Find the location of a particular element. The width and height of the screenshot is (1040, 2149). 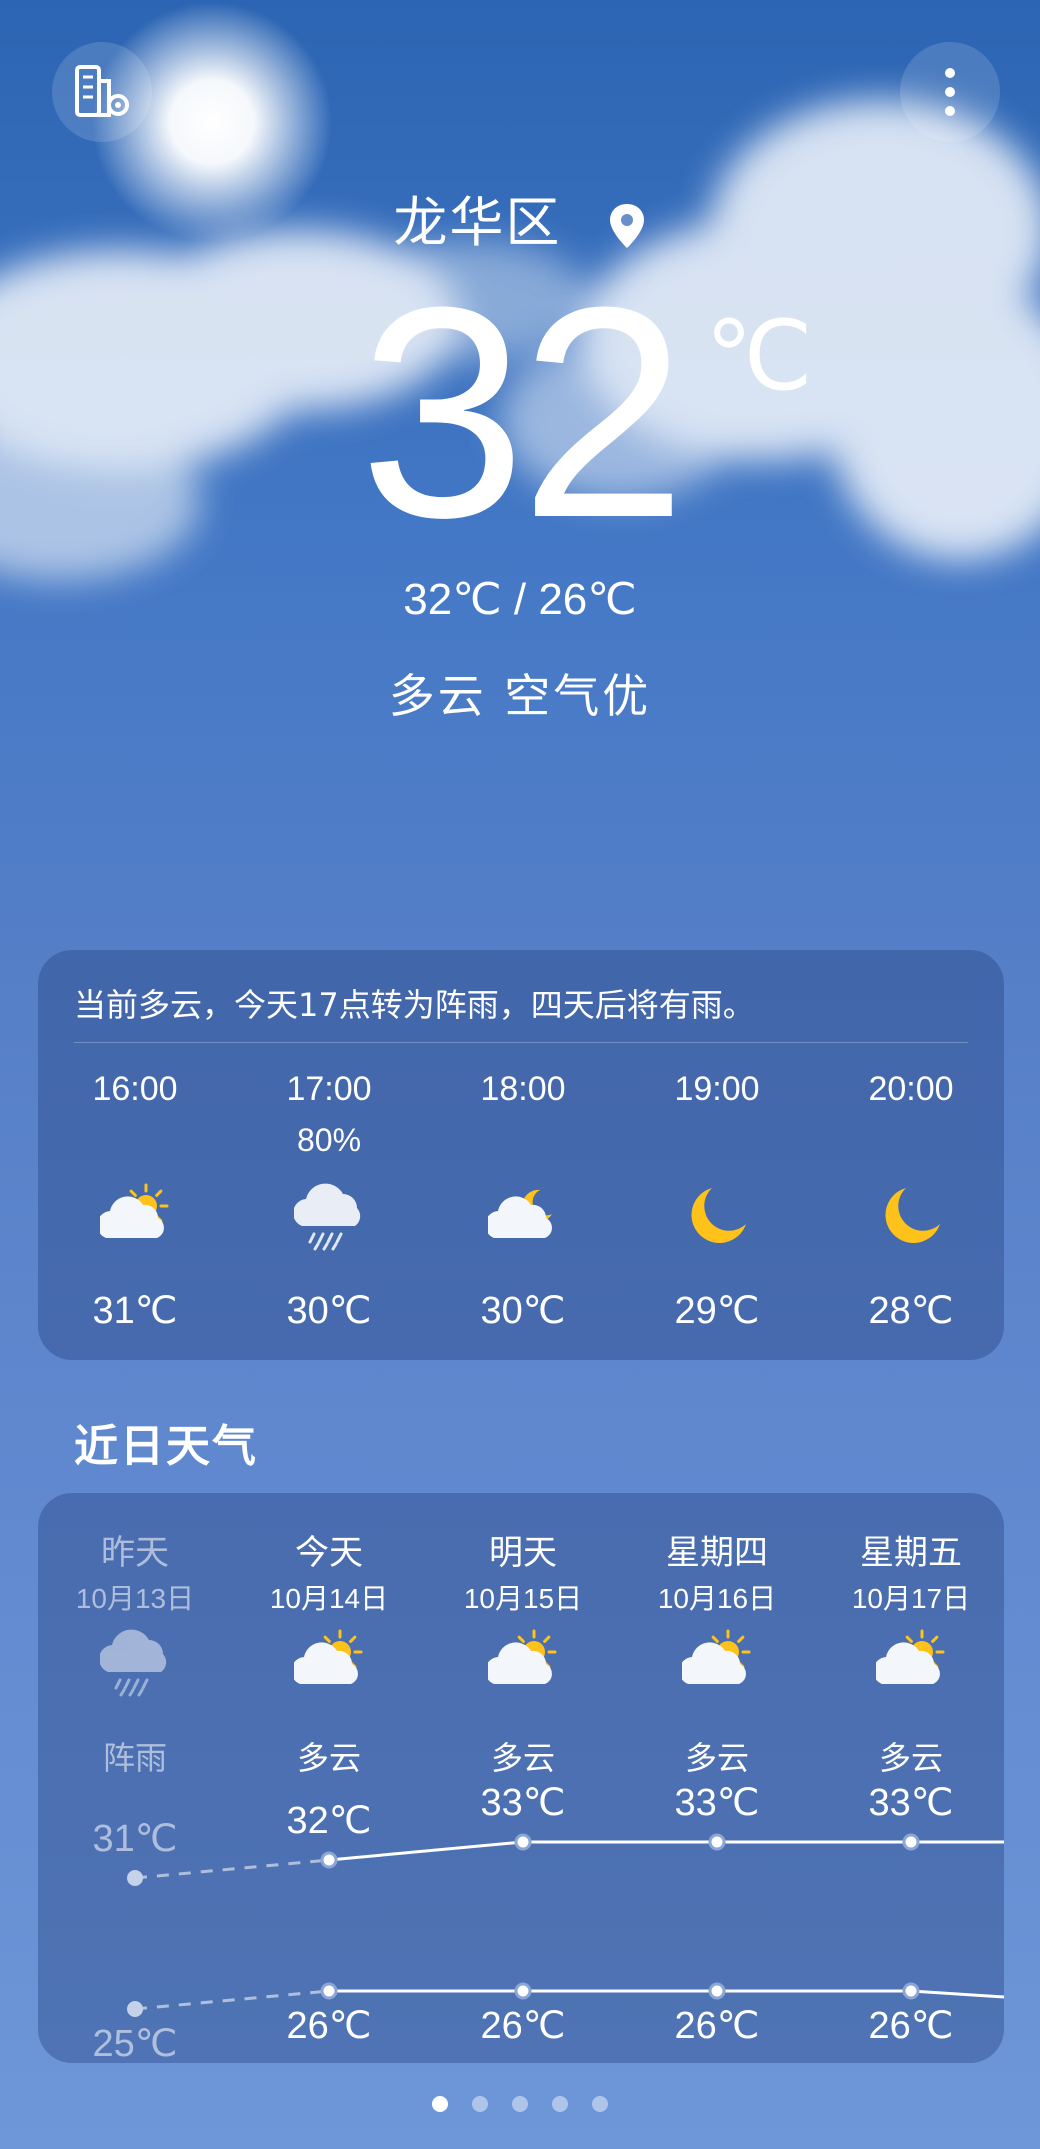

today-temp-range: 32℃ / 26℃ is located at coordinates (520, 599).